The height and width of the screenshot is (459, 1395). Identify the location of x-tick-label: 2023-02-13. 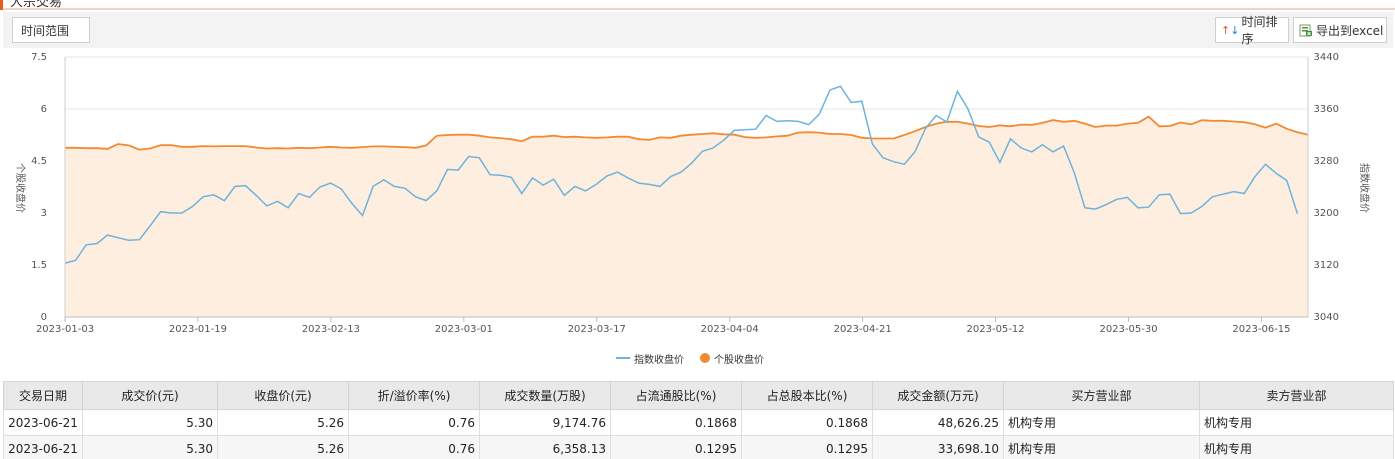
(331, 329).